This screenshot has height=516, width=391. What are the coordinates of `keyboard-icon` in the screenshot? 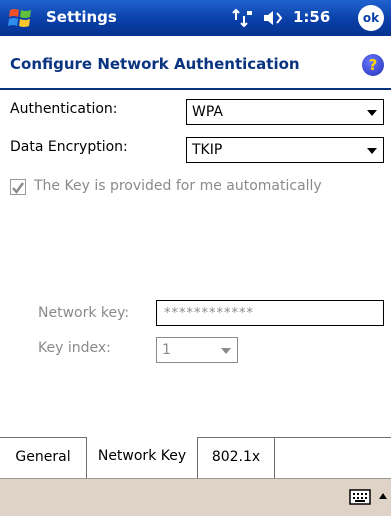 It's located at (360, 497).